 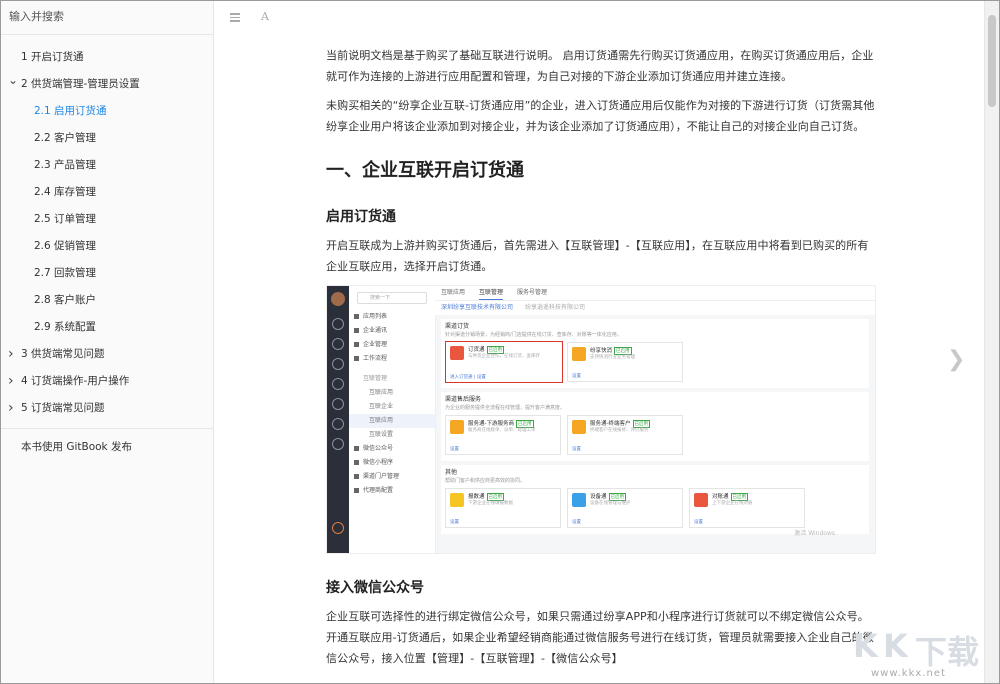 What do you see at coordinates (457, 326) in the screenshot?
I see `figure-section-title: 渠道订货` at bounding box center [457, 326].